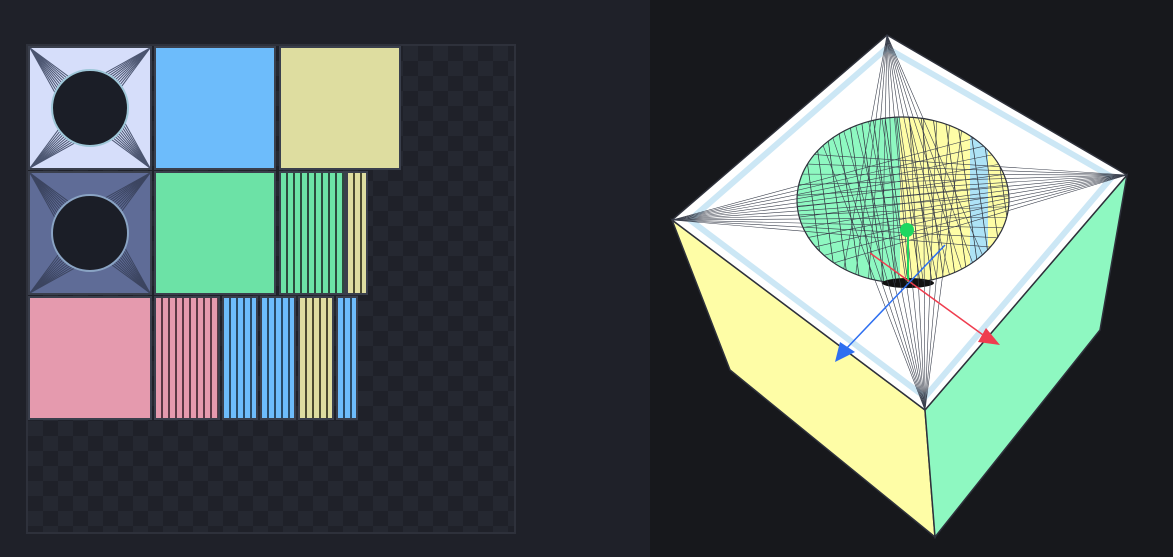  I want to click on atlas-tile-top-face, so click(90, 108).